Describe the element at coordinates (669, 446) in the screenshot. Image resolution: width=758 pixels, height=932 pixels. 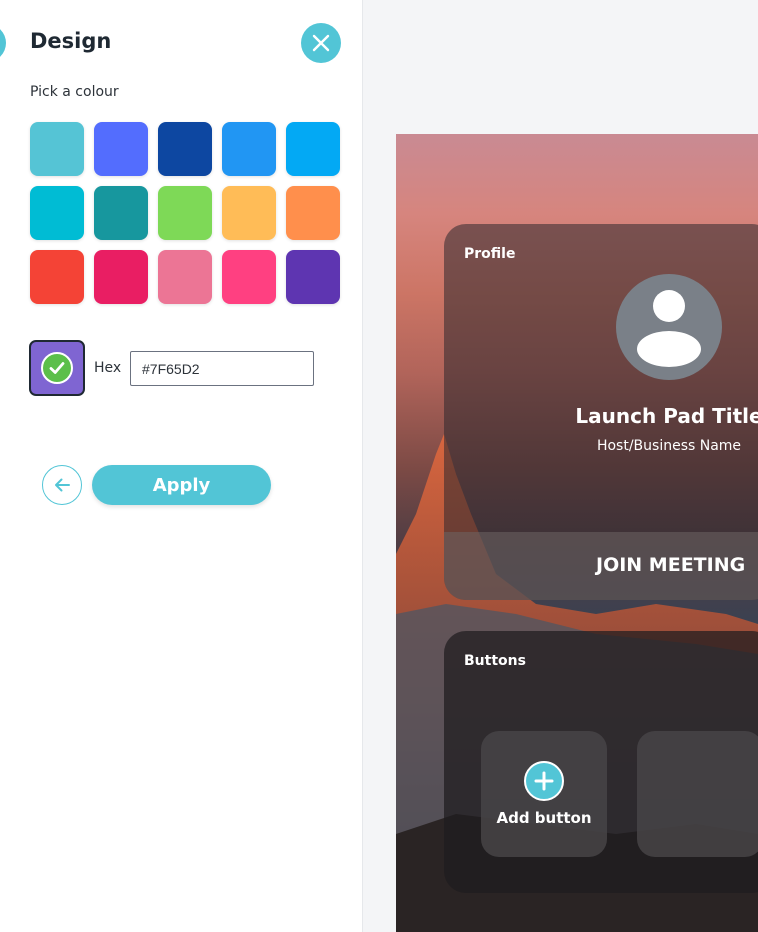
I see `host-business-name: Host/Business Name` at that location.